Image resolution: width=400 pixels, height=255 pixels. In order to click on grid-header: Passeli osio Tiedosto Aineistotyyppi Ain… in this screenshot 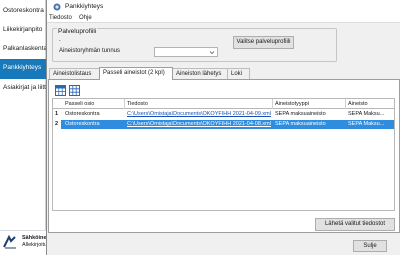, I will do `click(223, 104)`.